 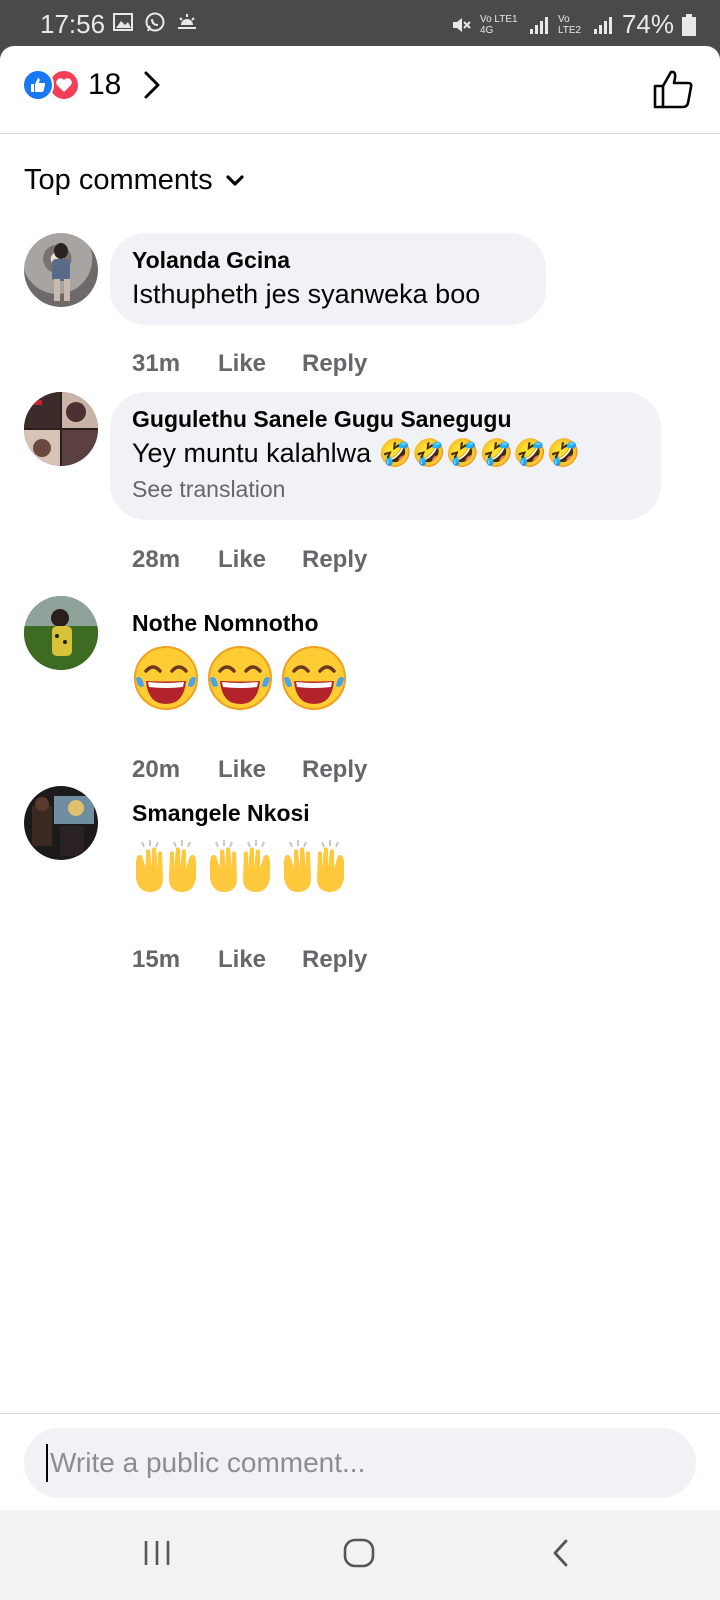 I want to click on comment-actions: 31m Like Reply, so click(x=249, y=364).